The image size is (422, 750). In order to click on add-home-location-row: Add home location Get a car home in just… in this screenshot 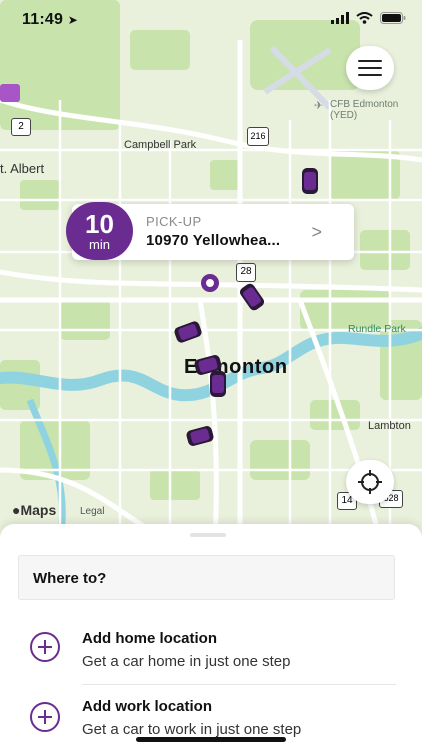, I will do `click(211, 646)`.